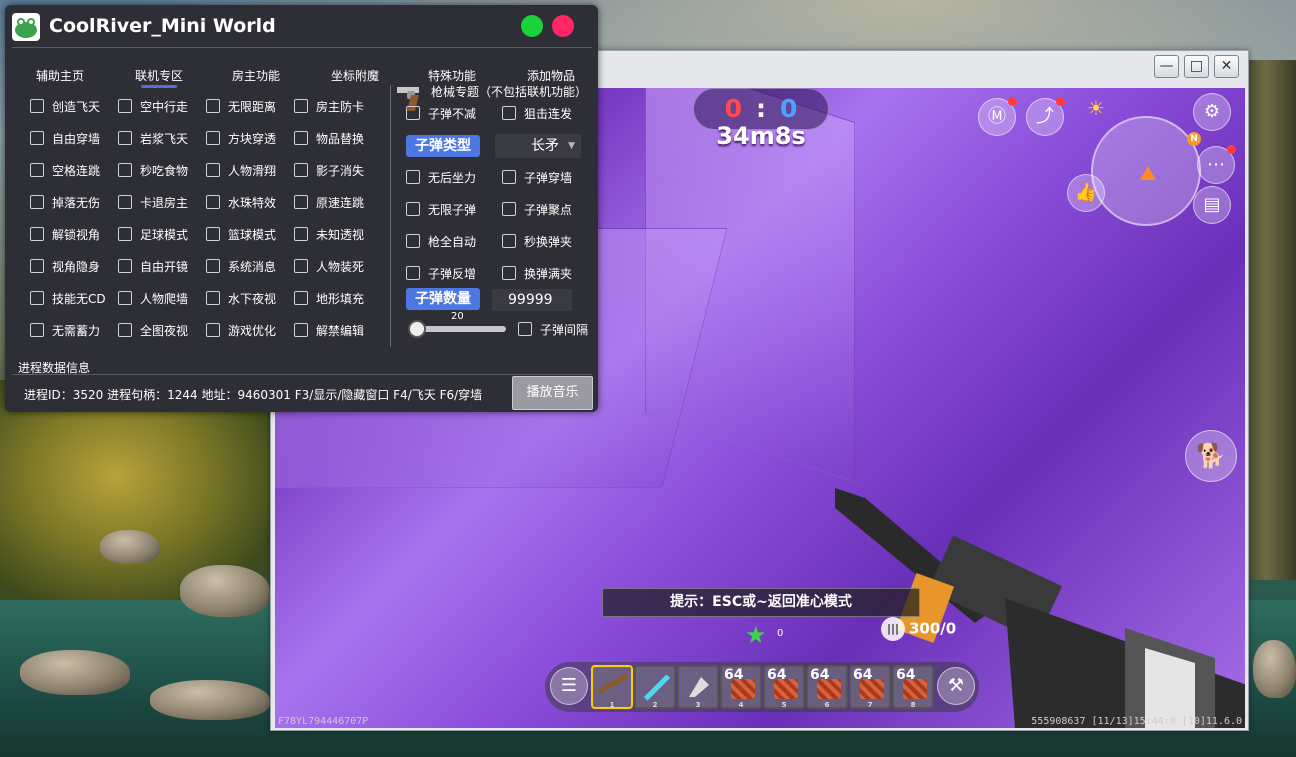  I want to click on gun-option-checkbox: 子弹聚点, so click(537, 210).